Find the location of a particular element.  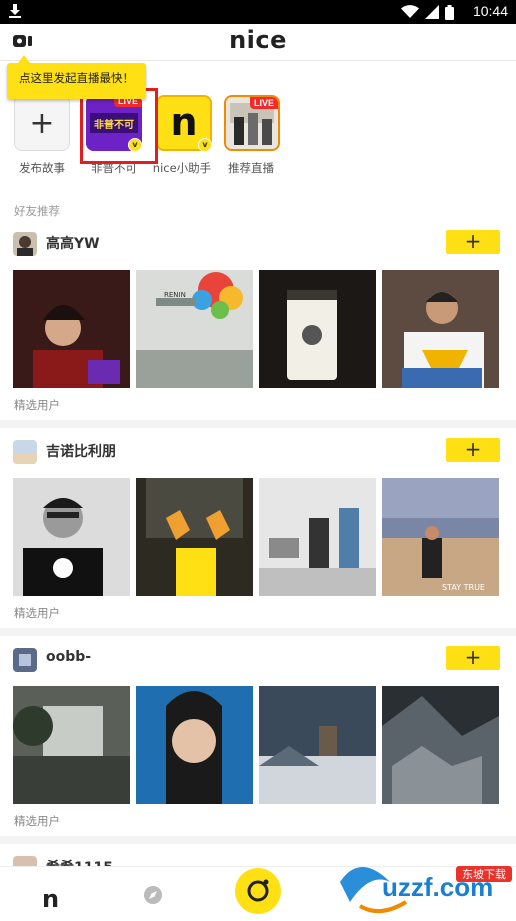

photo-thumbnail: STAY TRUE is located at coordinates (440, 537).